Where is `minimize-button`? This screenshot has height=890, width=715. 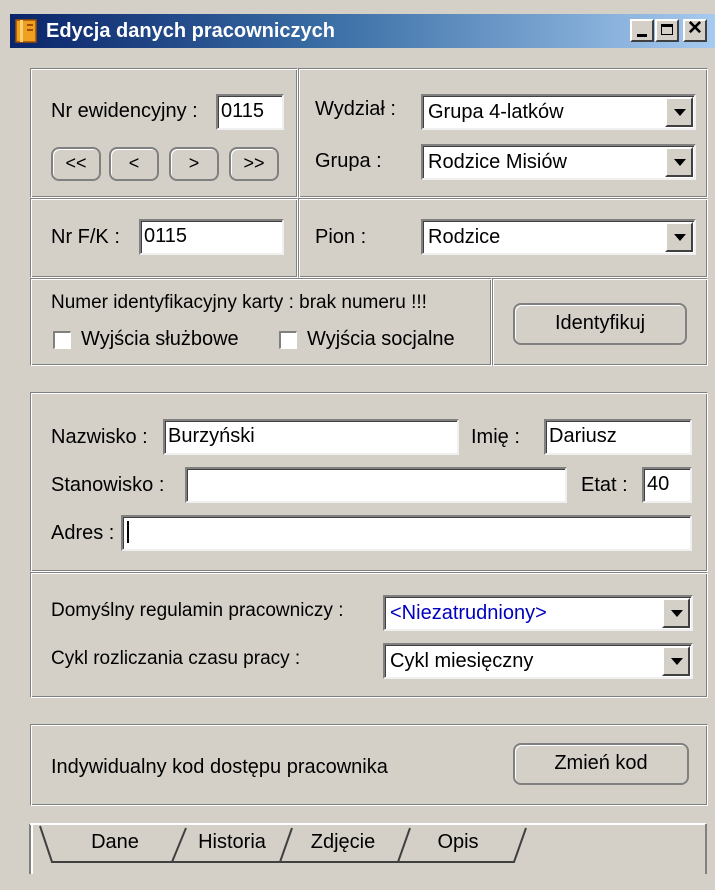 minimize-button is located at coordinates (642, 30).